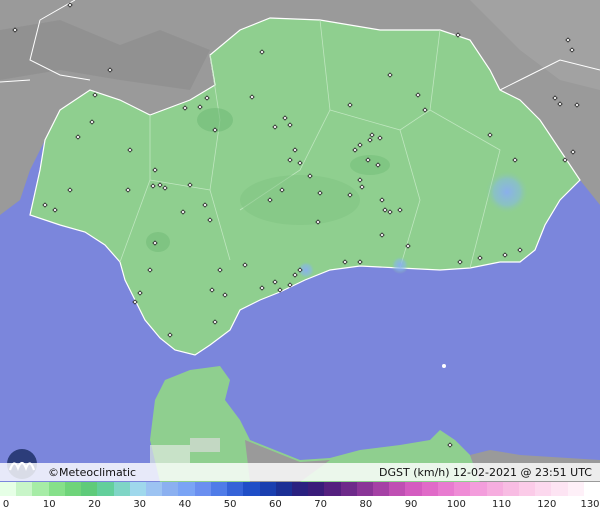 The width and height of the screenshot is (600, 517). What do you see at coordinates (300, 506) in the screenshot?
I see `legend-ticks: 0 10 20 30 40 50 60 70 80 90 100 110 120 130` at bounding box center [300, 506].